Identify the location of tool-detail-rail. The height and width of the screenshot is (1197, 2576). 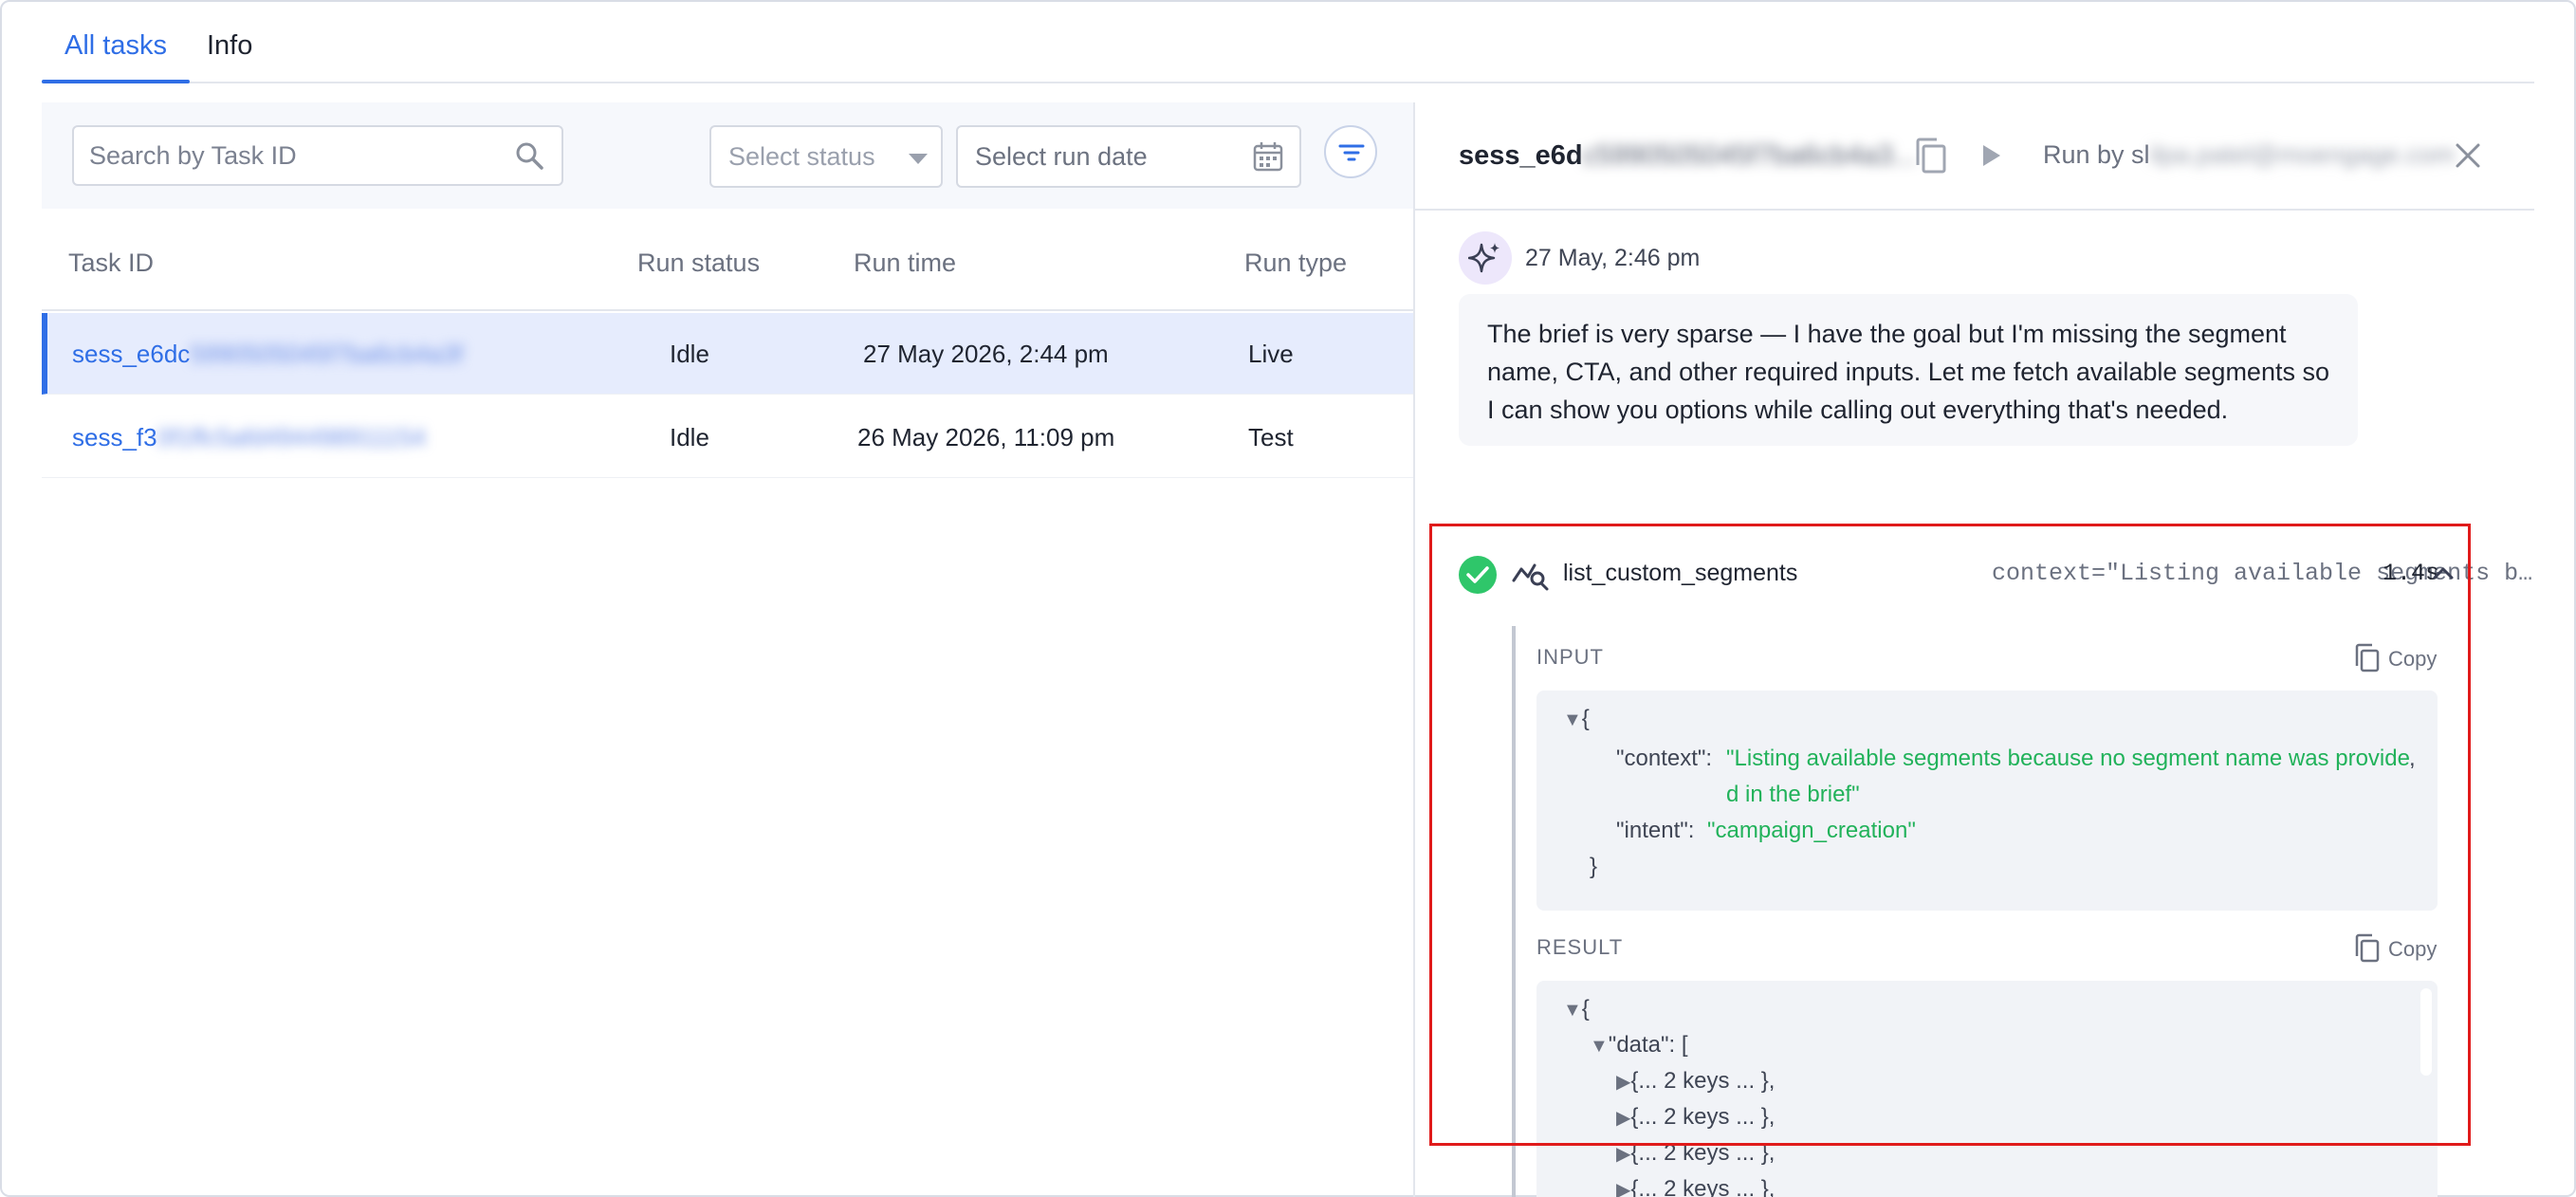
(1514, 912).